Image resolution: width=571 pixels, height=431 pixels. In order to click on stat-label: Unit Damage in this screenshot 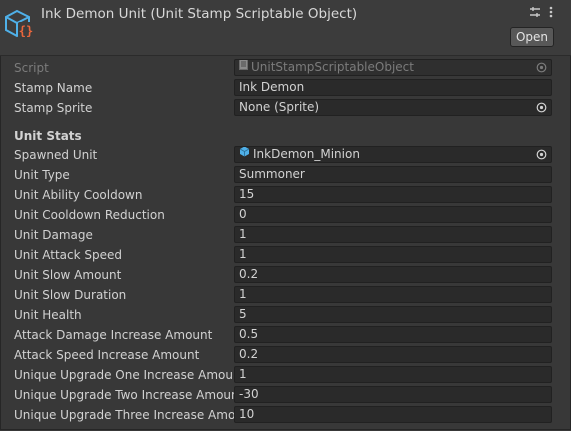, I will do `click(53, 235)`.